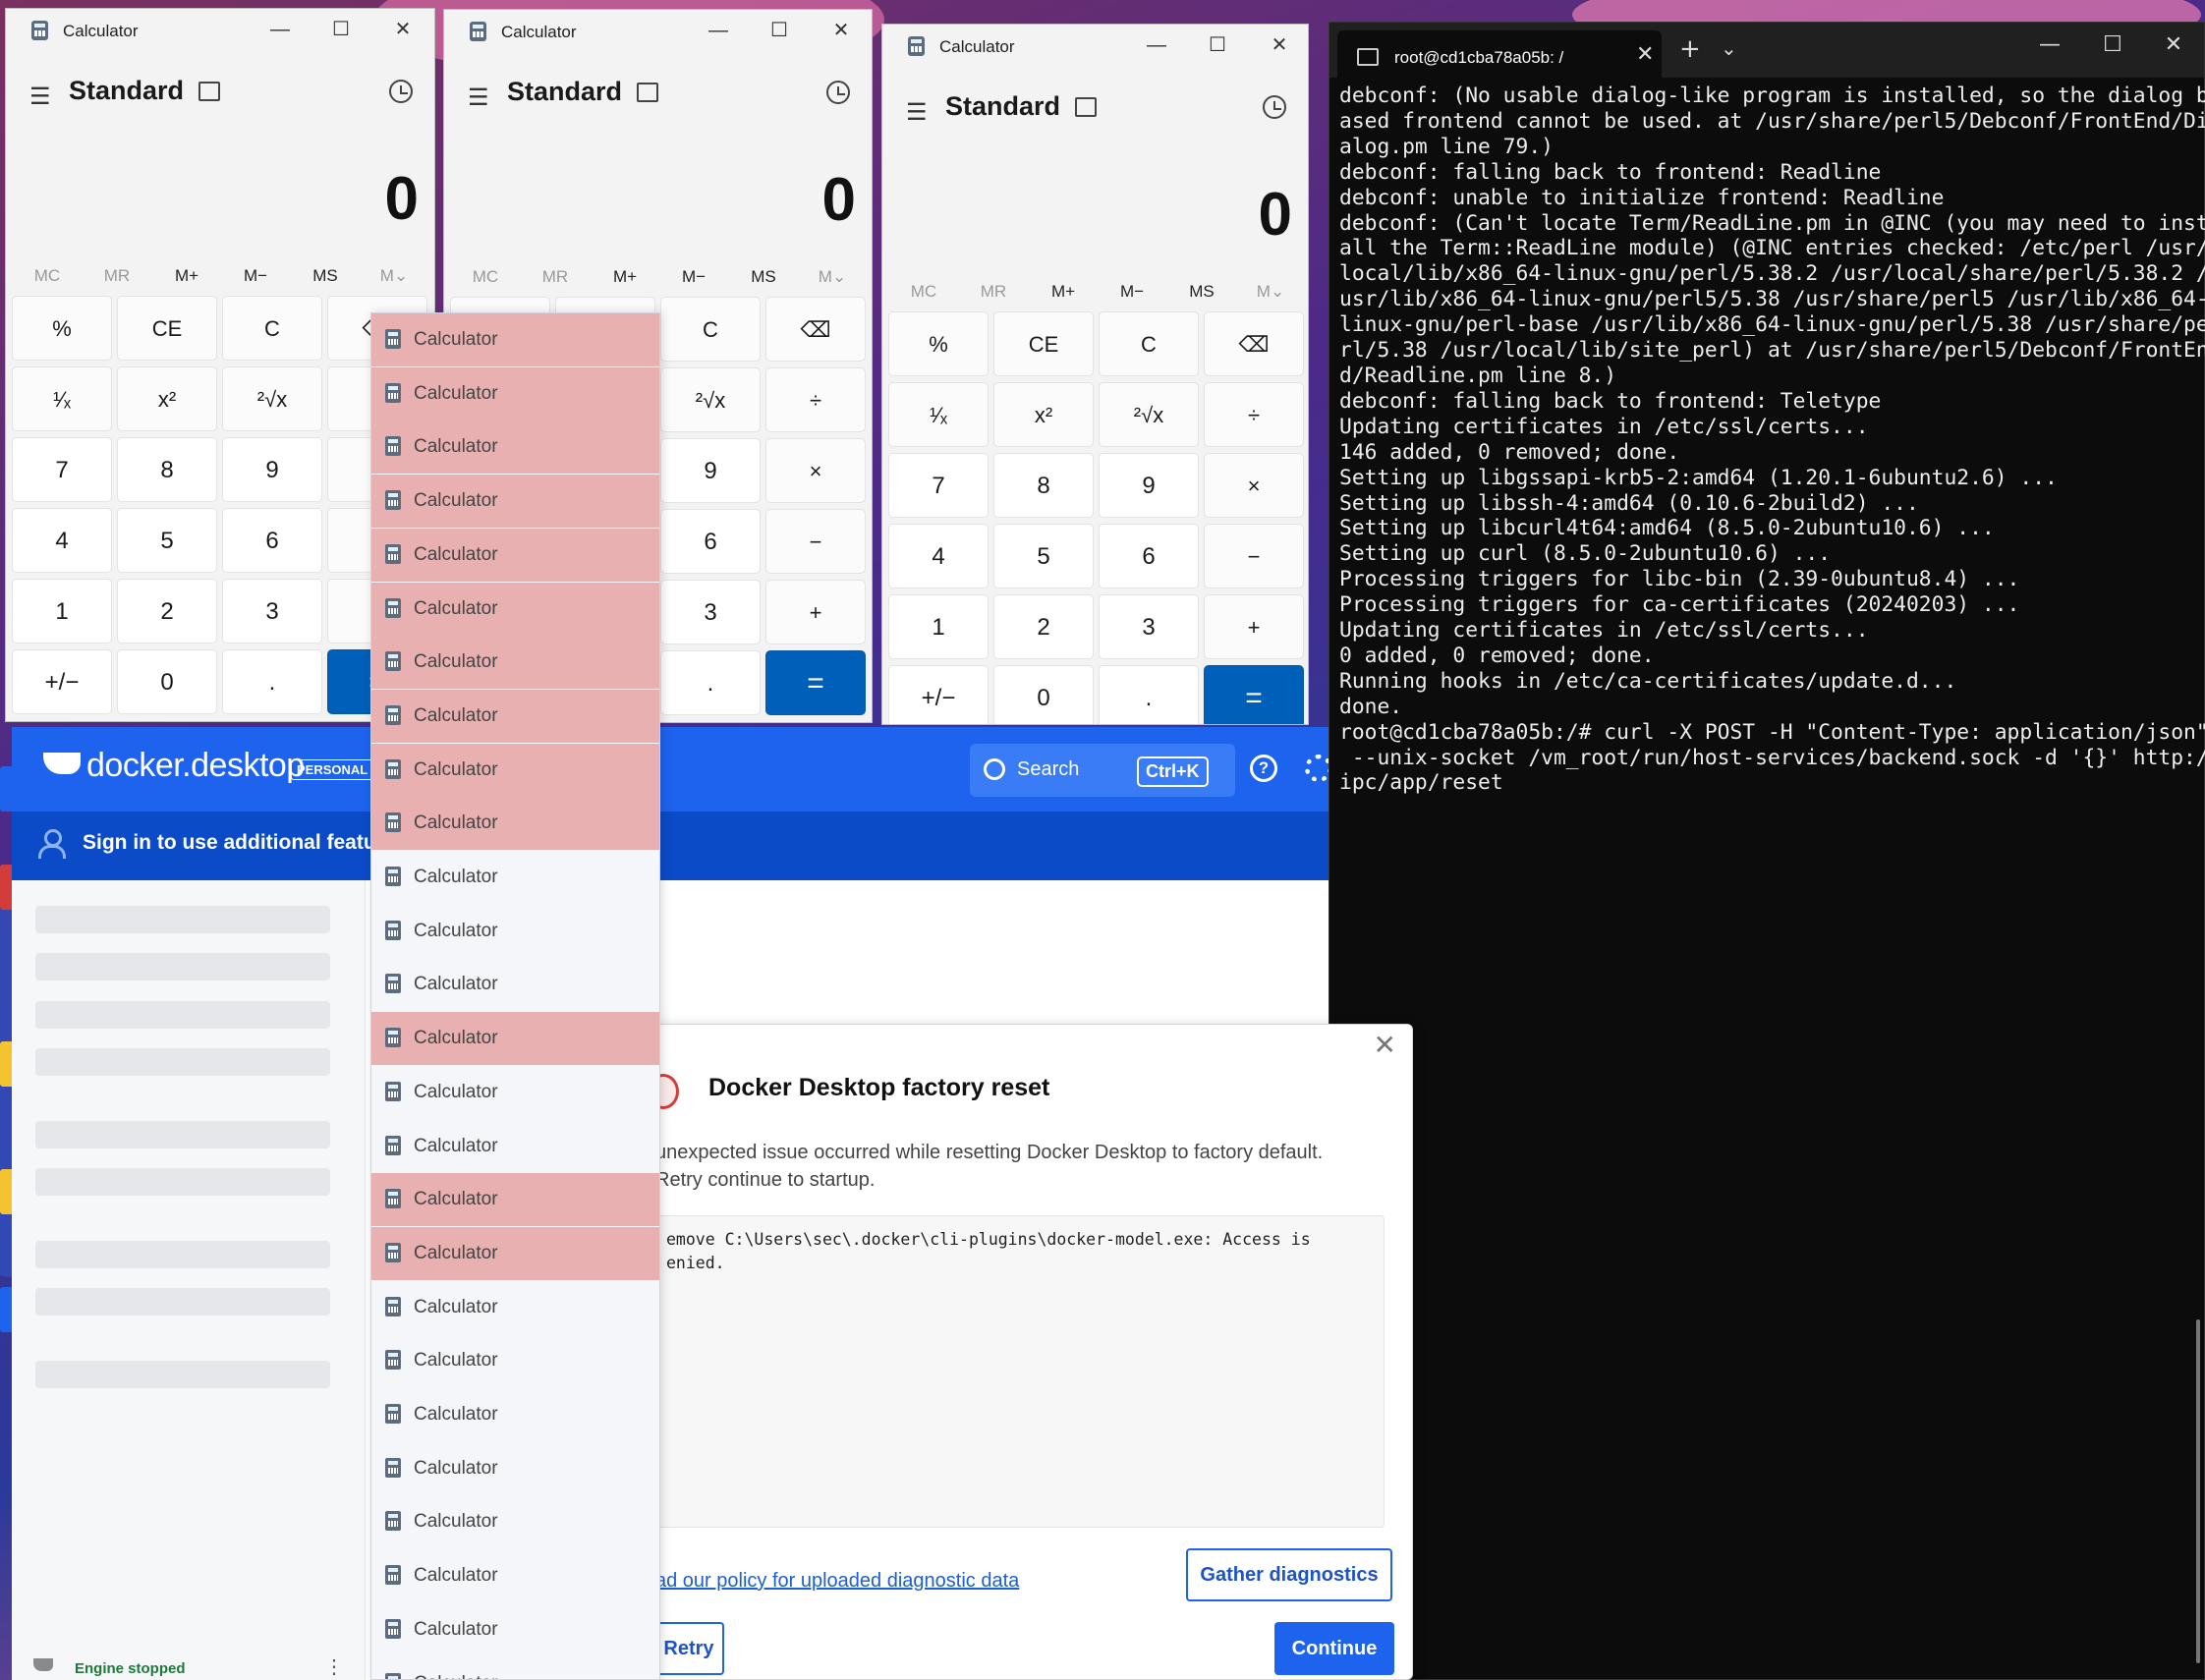 The width and height of the screenshot is (2205, 1680). I want to click on terminal-tab-bar: root@cd1cba78a05b: / ✕ + ⌄ — ☐ ✕, so click(1767, 50).